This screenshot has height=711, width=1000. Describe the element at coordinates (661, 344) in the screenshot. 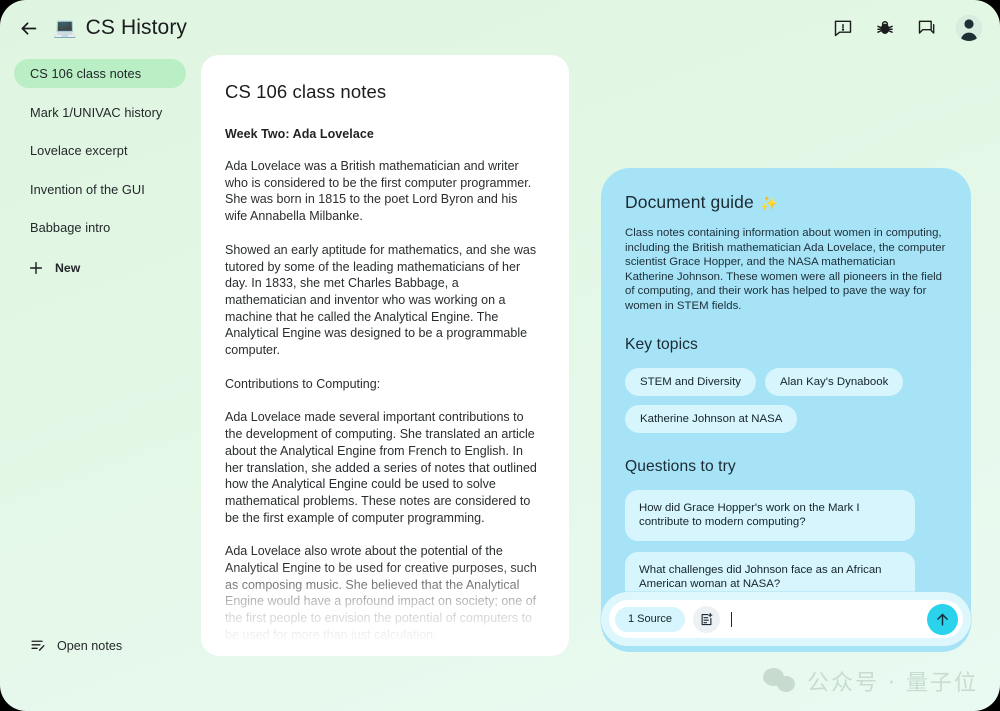

I see `key-topics-title: Key topics` at that location.